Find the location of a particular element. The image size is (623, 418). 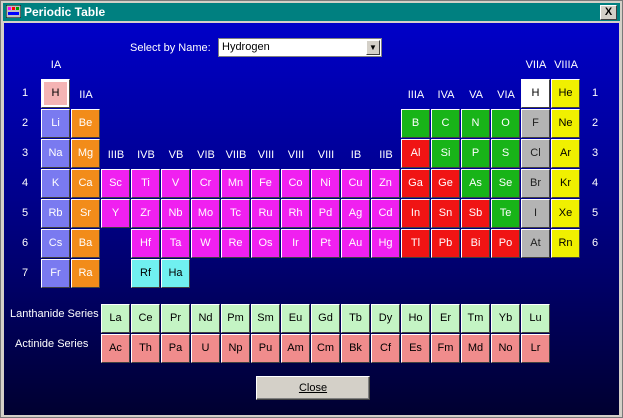

element-cell-se: Se is located at coordinates (505, 183).